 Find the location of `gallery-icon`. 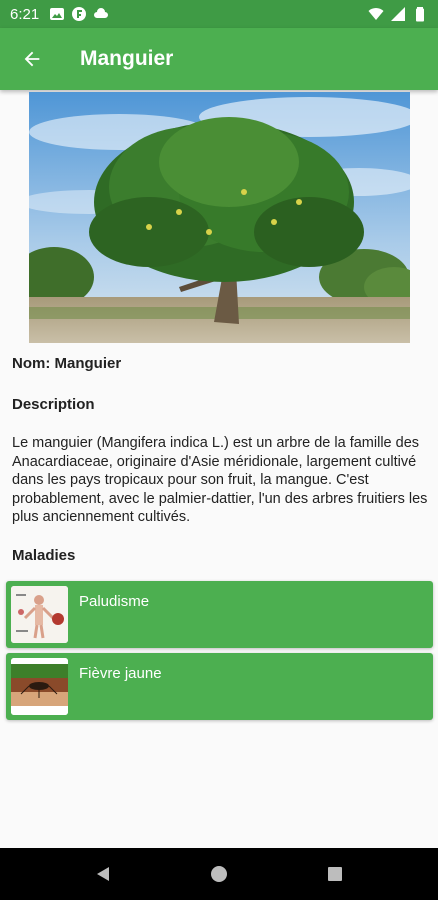

gallery-icon is located at coordinates (57, 14).